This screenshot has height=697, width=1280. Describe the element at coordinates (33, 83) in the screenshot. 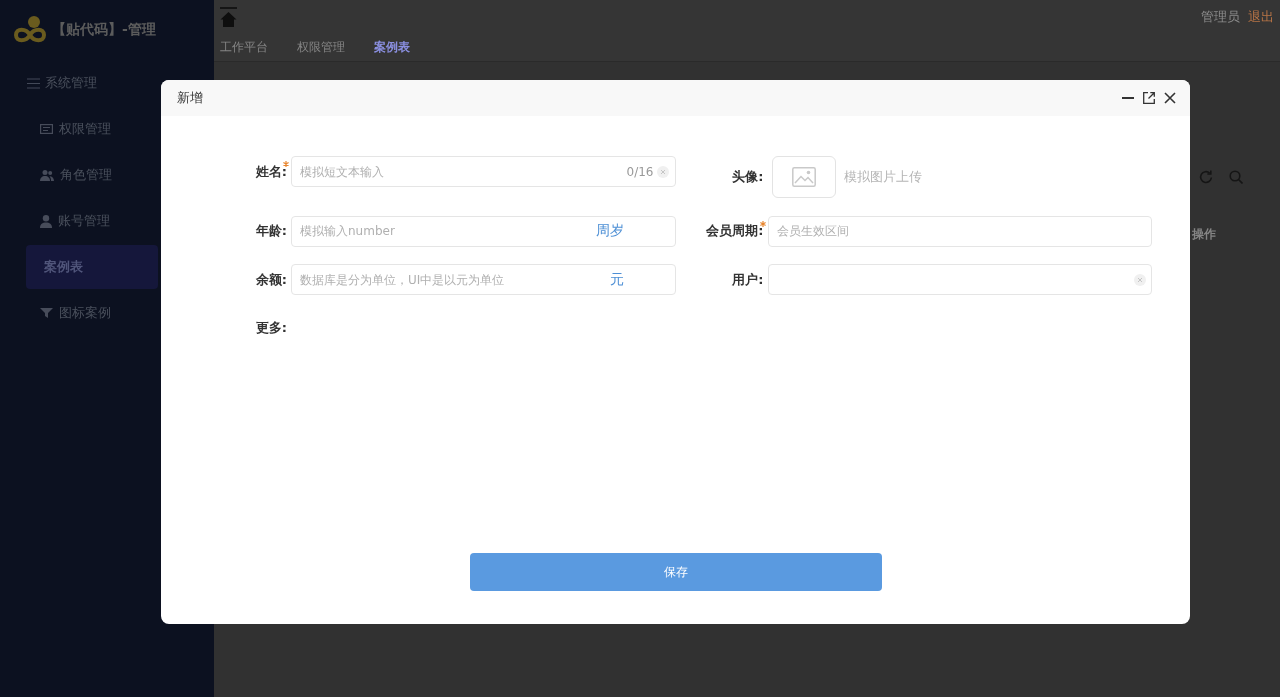

I see `menu-icon` at that location.